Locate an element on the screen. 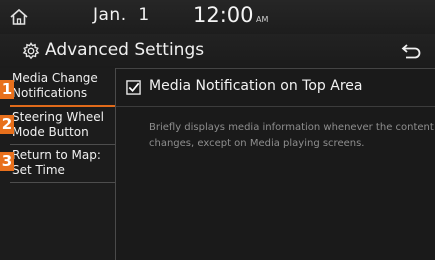 This screenshot has height=260, width=435. sidebar-item-label: Media Change Notifications is located at coordinates (55, 85).